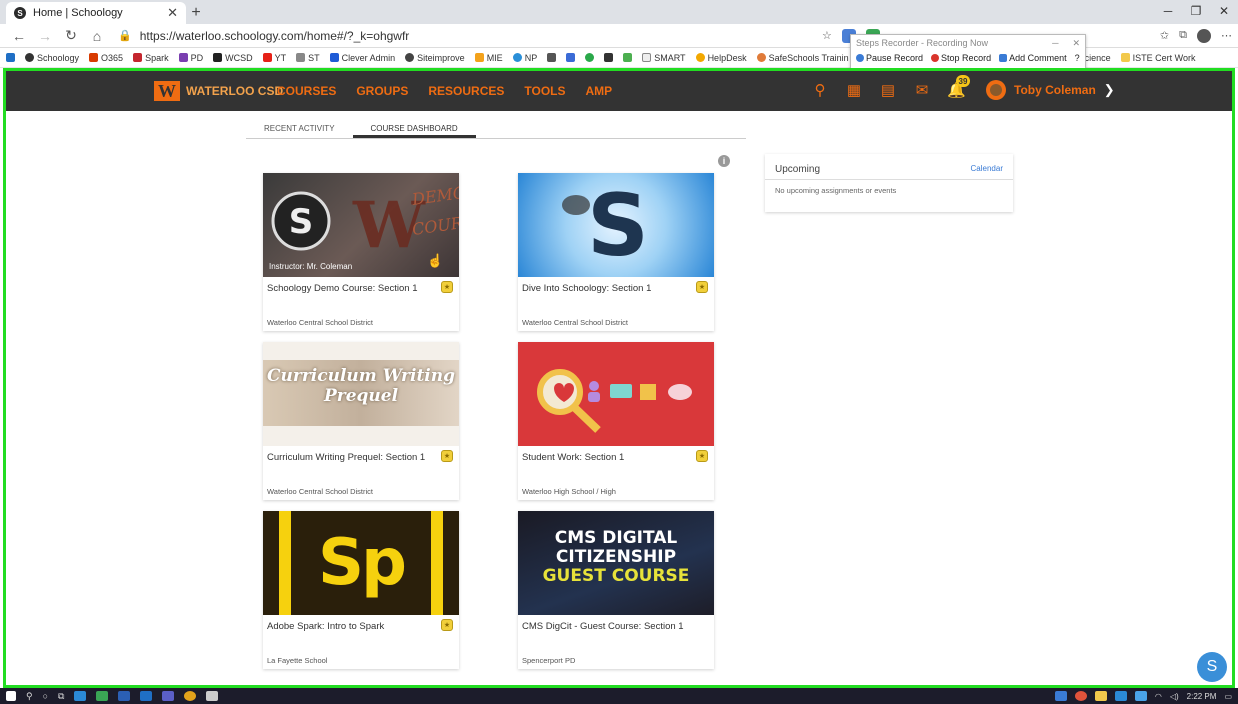 This screenshot has height=704, width=1238. I want to click on nav-amp: AMP, so click(599, 91).